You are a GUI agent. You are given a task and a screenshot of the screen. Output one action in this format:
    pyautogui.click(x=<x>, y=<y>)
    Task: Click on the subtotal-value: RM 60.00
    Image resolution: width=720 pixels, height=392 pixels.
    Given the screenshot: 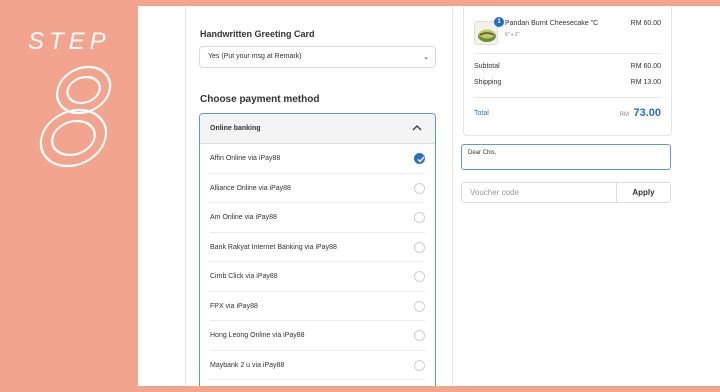 What is the action you would take?
    pyautogui.click(x=645, y=66)
    